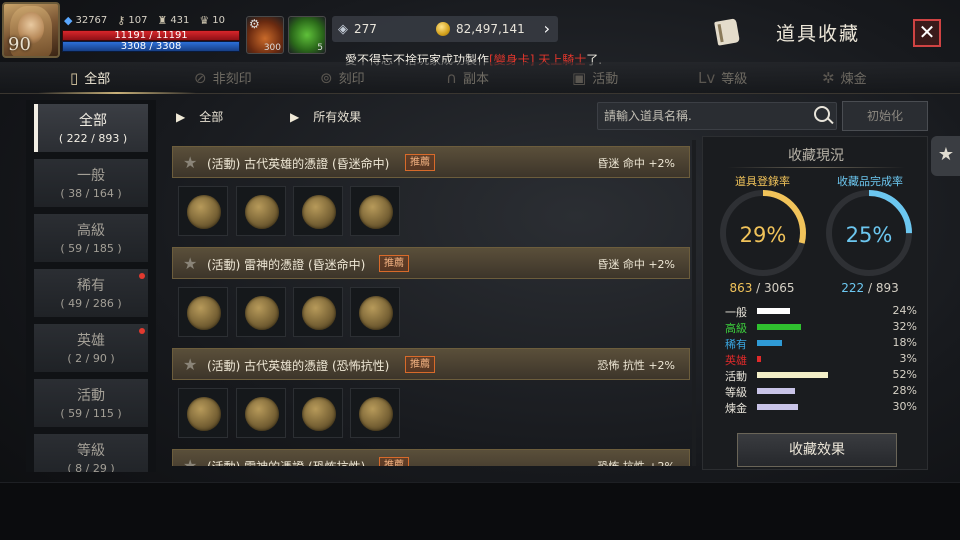 This screenshot has width=960, height=540. I want to click on item-row-header: ★ (活動) 古代英雄的憑證 (恐怖抗性) 推薦 恐怖 抗性 +2%, so click(431, 364).